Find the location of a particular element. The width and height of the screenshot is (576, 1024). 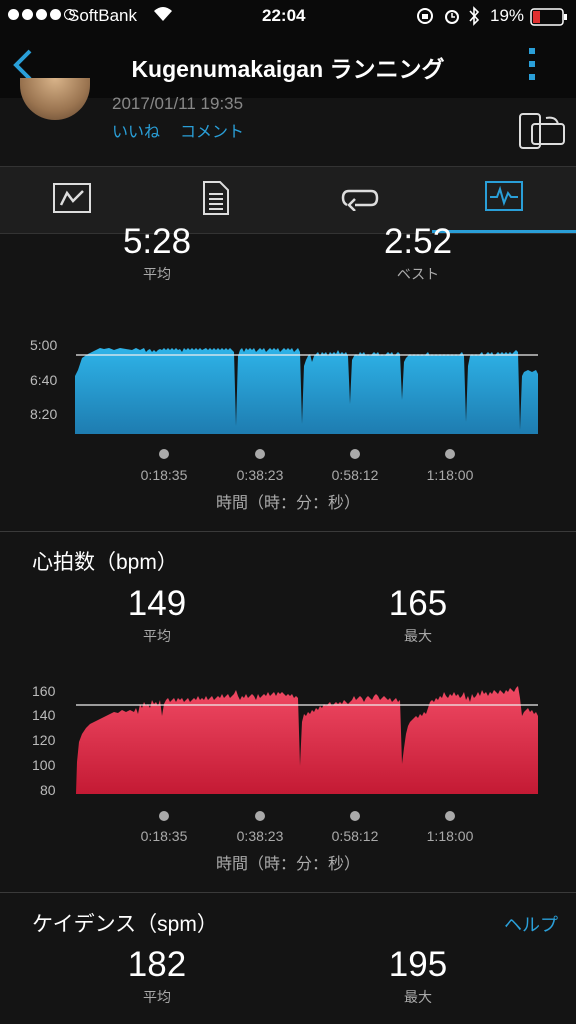

heart-y-tick: 140 is located at coordinates (44, 715).